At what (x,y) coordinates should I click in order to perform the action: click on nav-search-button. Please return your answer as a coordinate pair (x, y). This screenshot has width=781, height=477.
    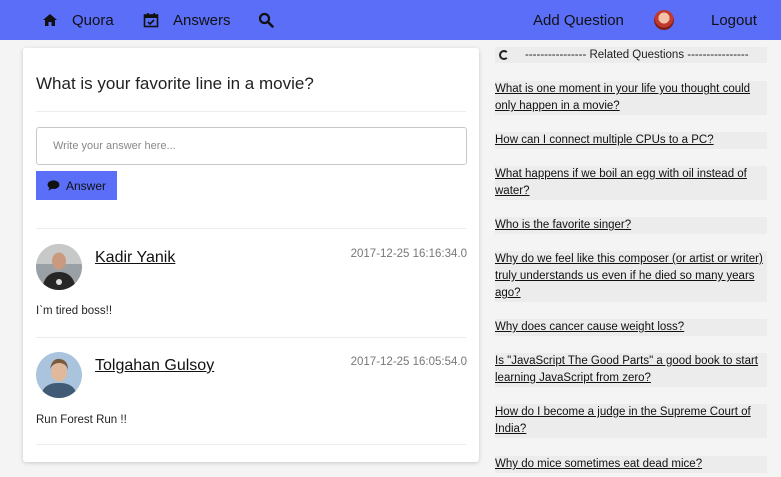
    Looking at the image, I should click on (266, 20).